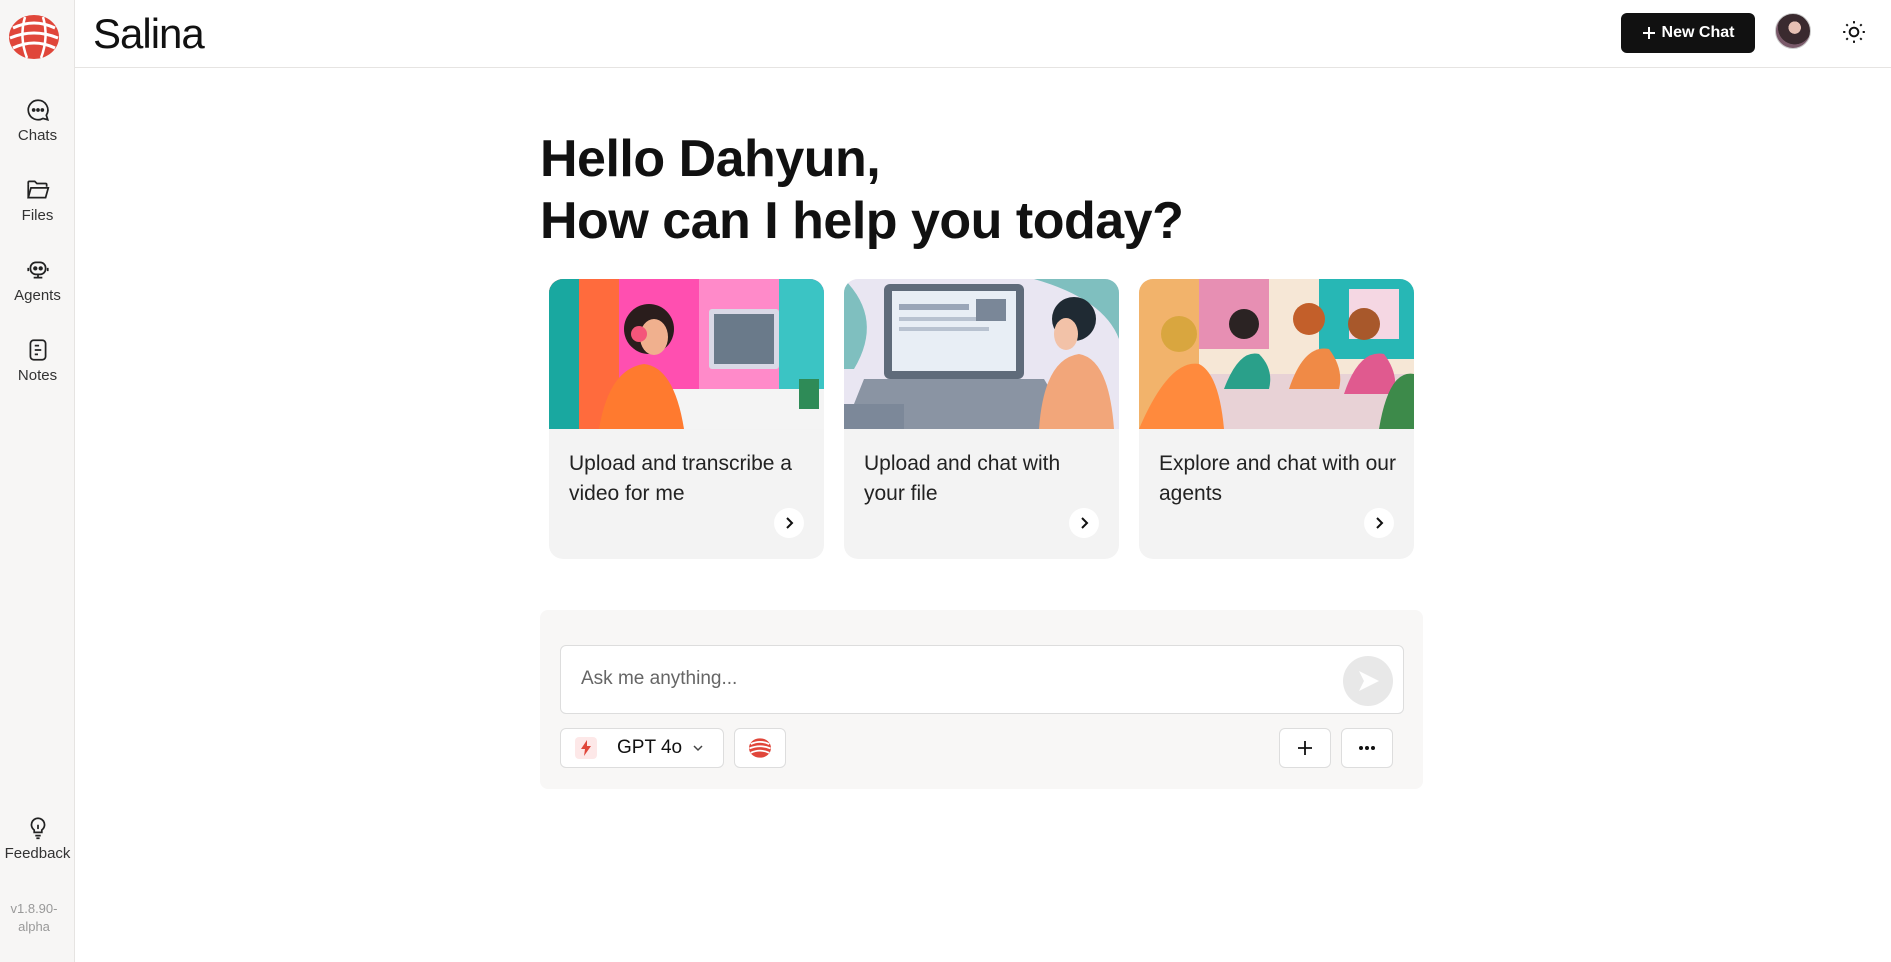  I want to click on agent-toggle-button, so click(760, 748).